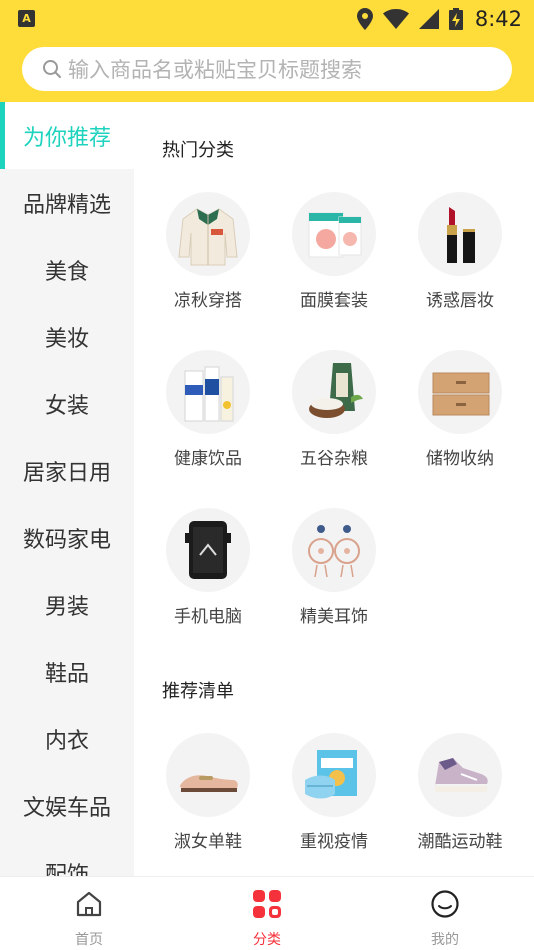 The height and width of the screenshot is (950, 534). Describe the element at coordinates (208, 842) in the screenshot. I see `recommend-label: 淑女单鞋` at that location.